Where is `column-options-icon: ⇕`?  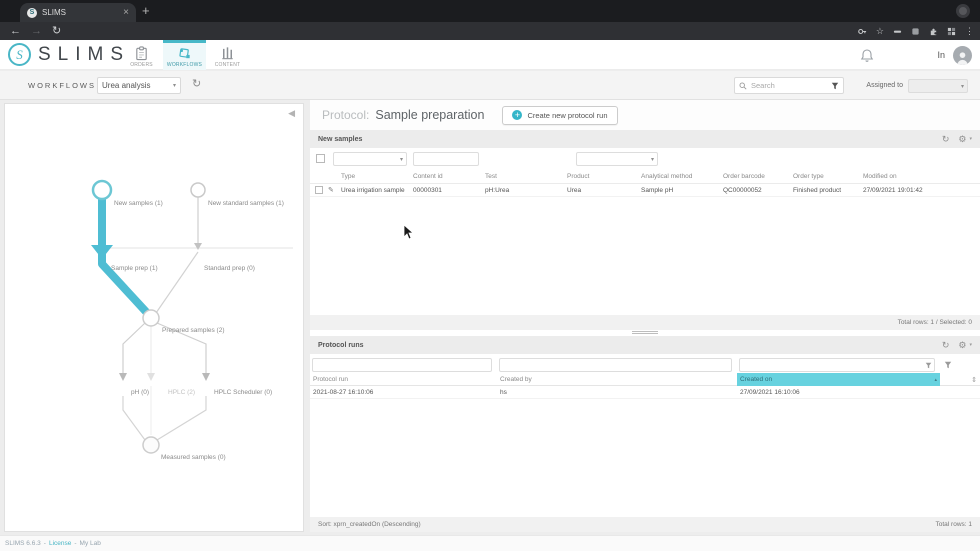 column-options-icon: ⇕ is located at coordinates (960, 380).